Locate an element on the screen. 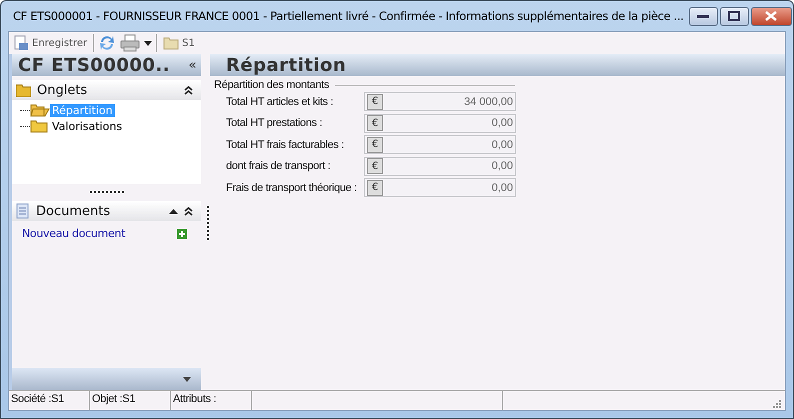 Image resolution: width=794 pixels, height=419 pixels. group-title: Répartition des montants is located at coordinates (272, 85).